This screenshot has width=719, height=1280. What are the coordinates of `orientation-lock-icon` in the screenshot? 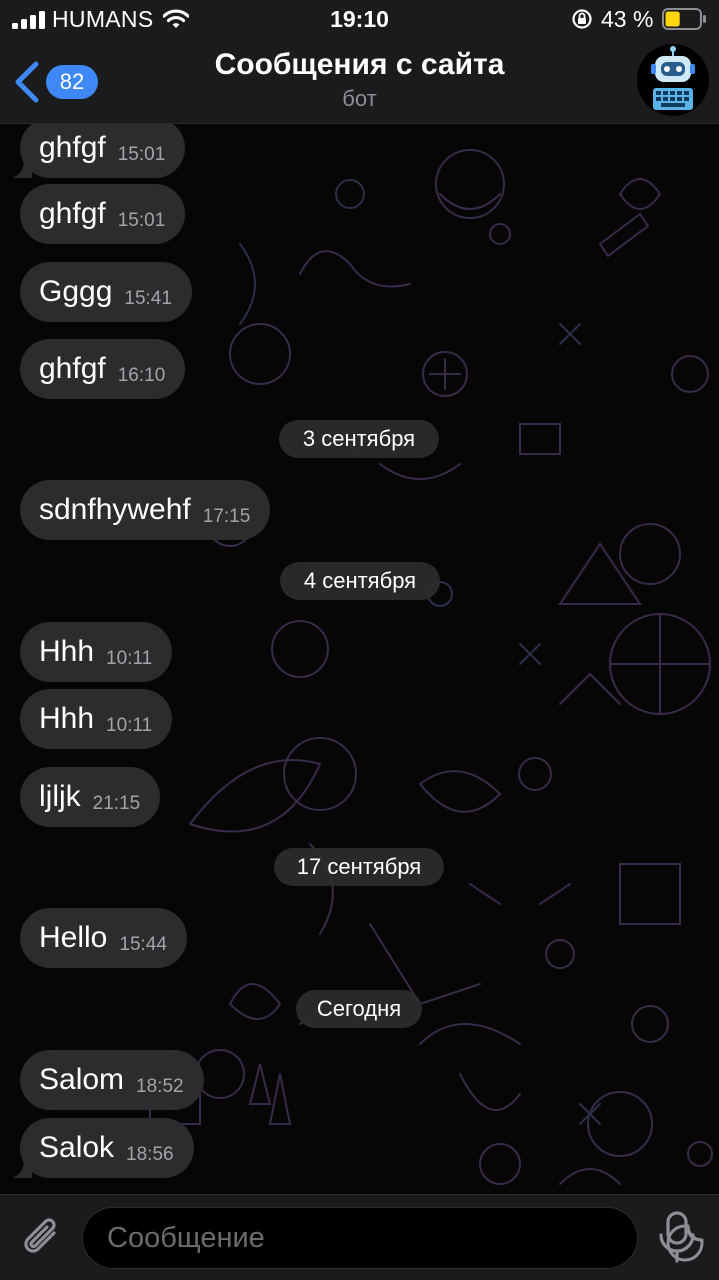 It's located at (582, 19).